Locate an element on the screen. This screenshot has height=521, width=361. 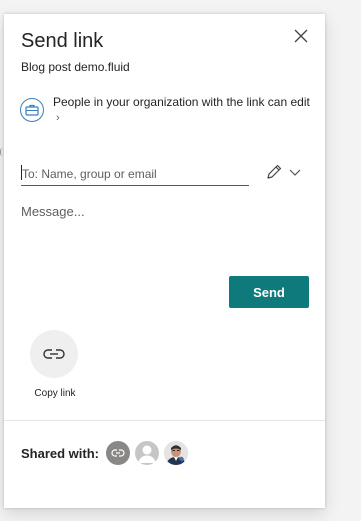
copy-link-circle is located at coordinates (54, 354).